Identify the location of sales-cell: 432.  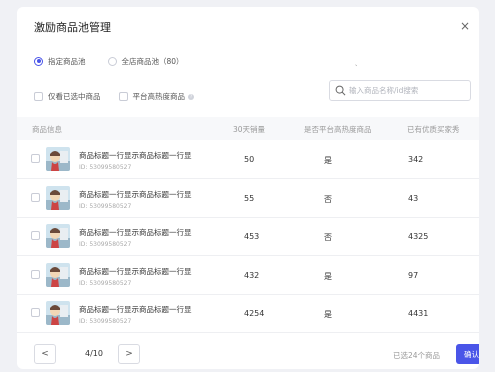
(252, 275).